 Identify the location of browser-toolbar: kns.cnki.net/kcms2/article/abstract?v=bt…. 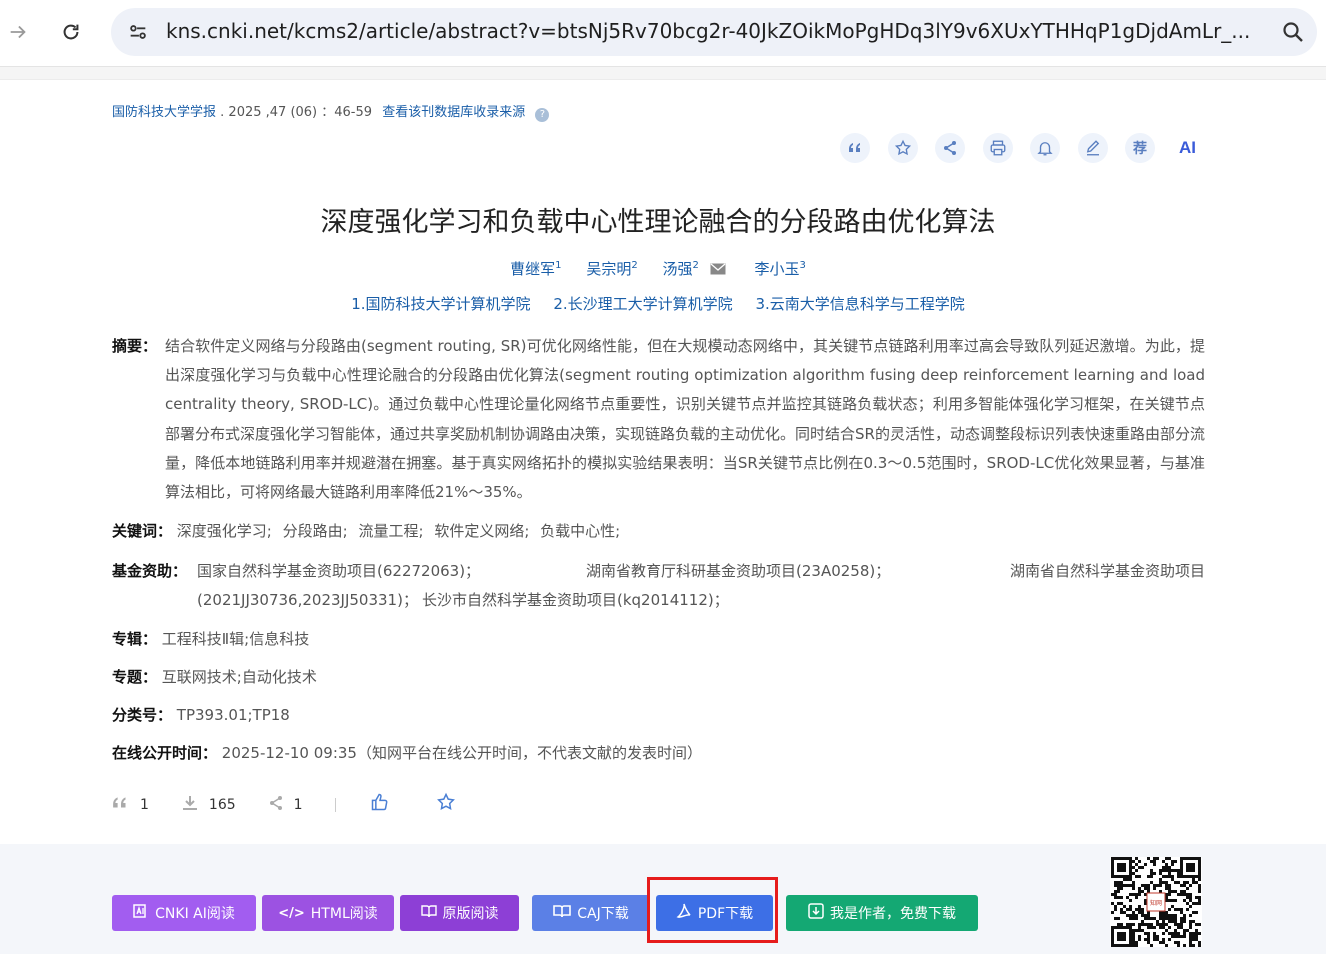
(663, 33).